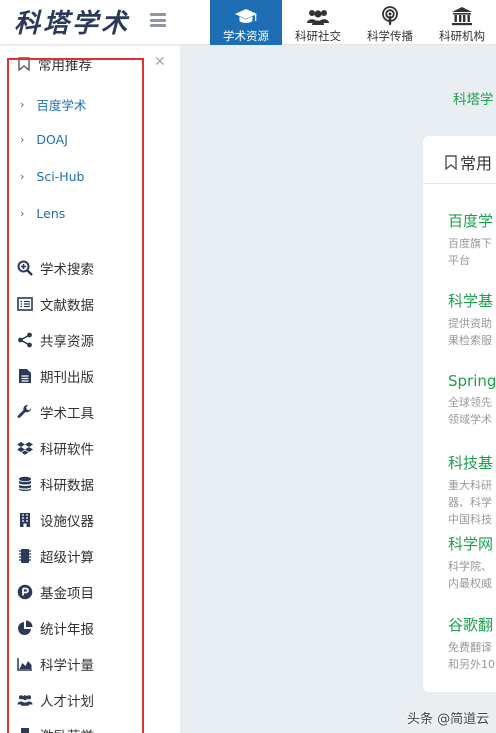 This screenshot has width=496, height=733. What do you see at coordinates (160, 62) in the screenshot?
I see `close-icon: ✕` at bounding box center [160, 62].